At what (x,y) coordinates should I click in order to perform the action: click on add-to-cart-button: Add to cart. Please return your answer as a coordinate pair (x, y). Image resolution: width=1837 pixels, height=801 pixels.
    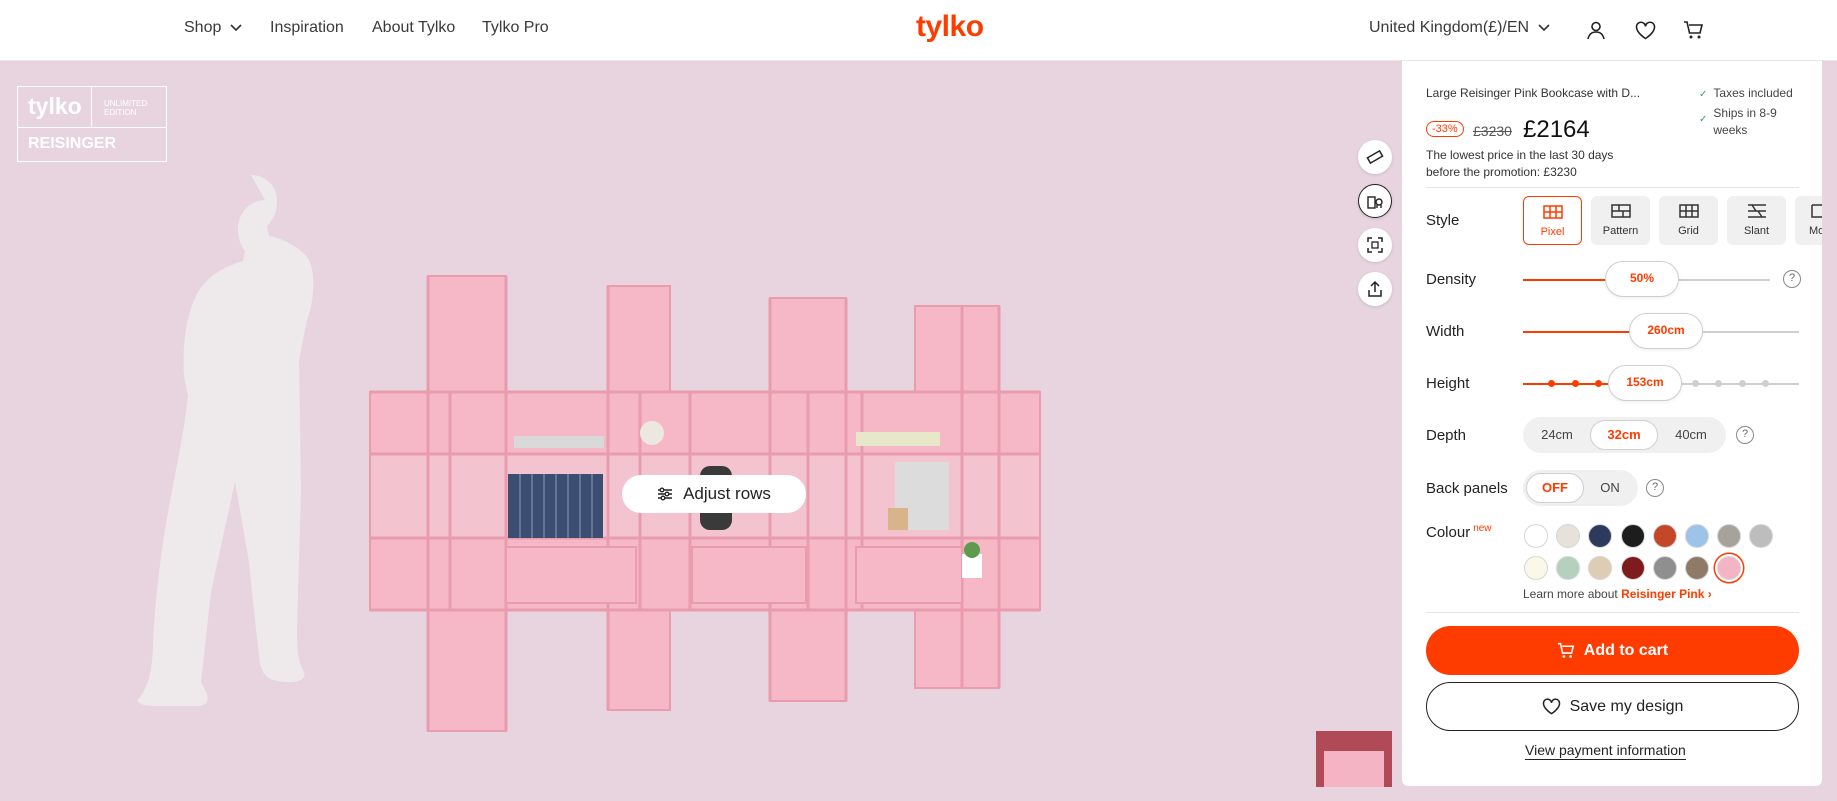
    Looking at the image, I should click on (1612, 650).